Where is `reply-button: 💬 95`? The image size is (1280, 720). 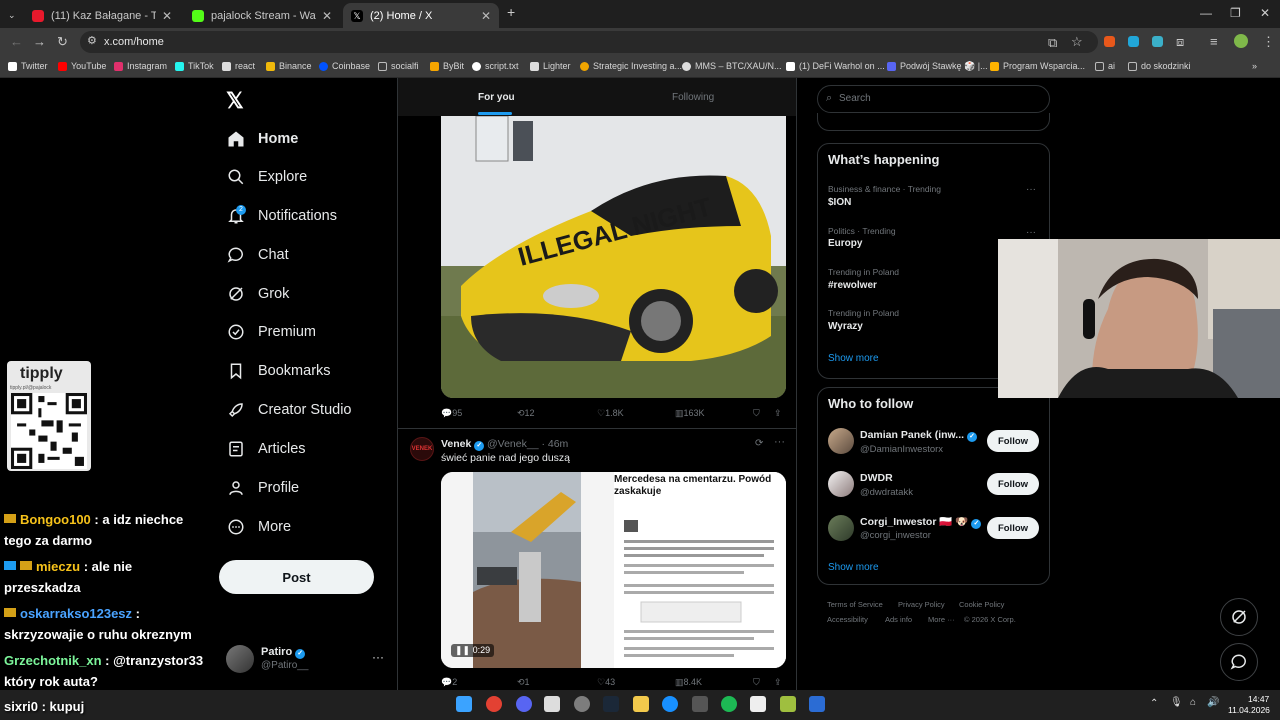
reply-button: 💬 95 is located at coordinates (451, 413).